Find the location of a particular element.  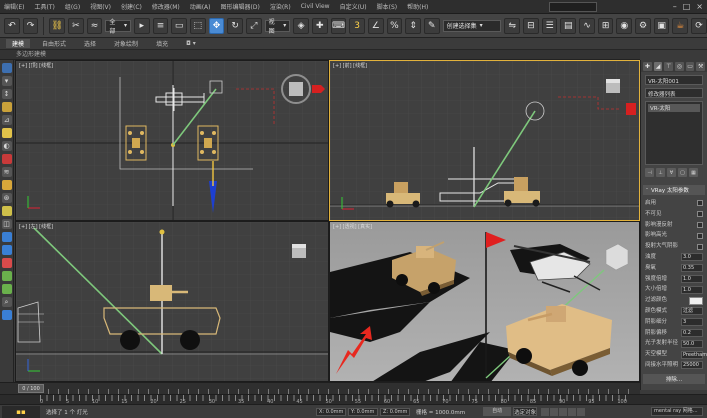

display-cameras-icon: ◐ is located at coordinates (6, 146).